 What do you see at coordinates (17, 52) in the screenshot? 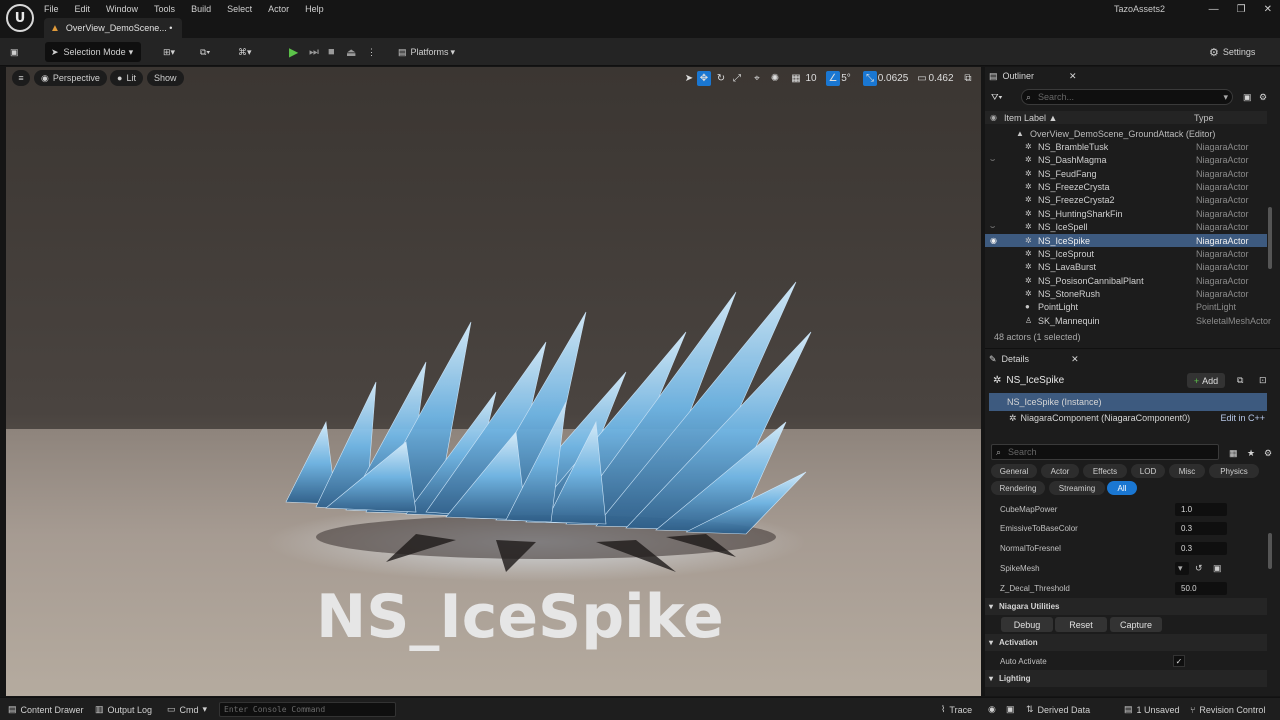
I see `save-icon: ▣` at bounding box center [17, 52].